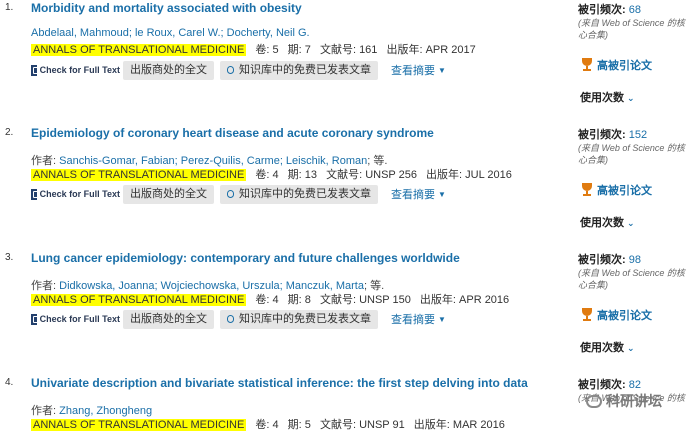 The width and height of the screenshot is (698, 433). What do you see at coordinates (299, 425) in the screenshot?
I see `issue: 期: 5` at bounding box center [299, 425].